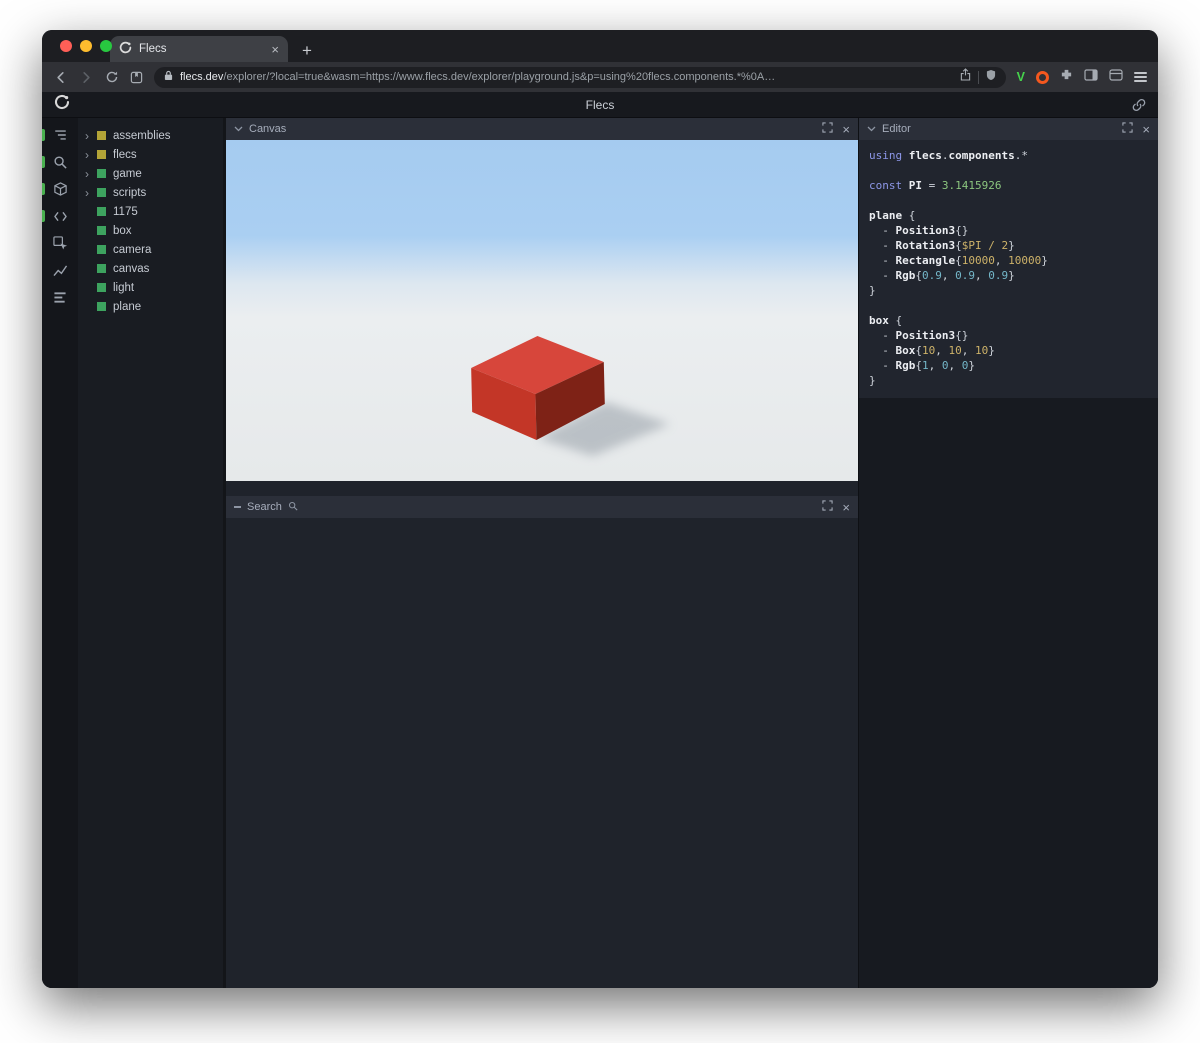 This screenshot has width=1200, height=1043. What do you see at coordinates (60, 162) in the screenshot?
I see `search-icon` at bounding box center [60, 162].